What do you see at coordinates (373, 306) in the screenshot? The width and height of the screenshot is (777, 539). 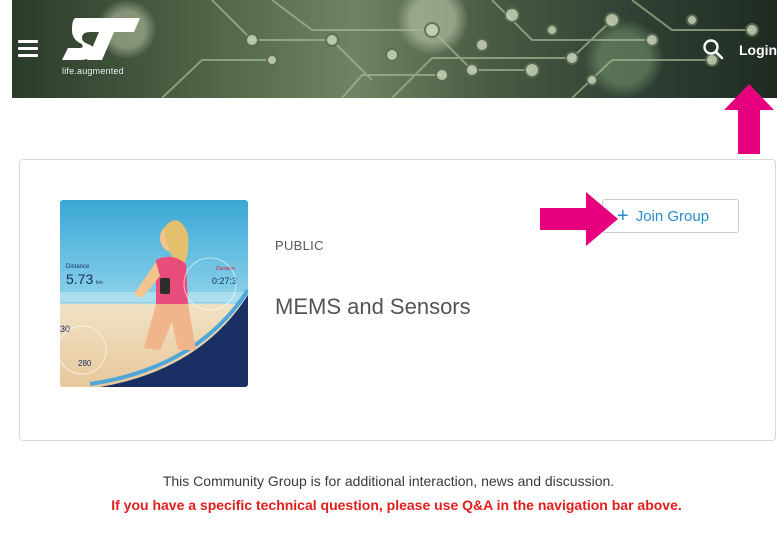 I see `group-title: MEMS and Sensors` at bounding box center [373, 306].